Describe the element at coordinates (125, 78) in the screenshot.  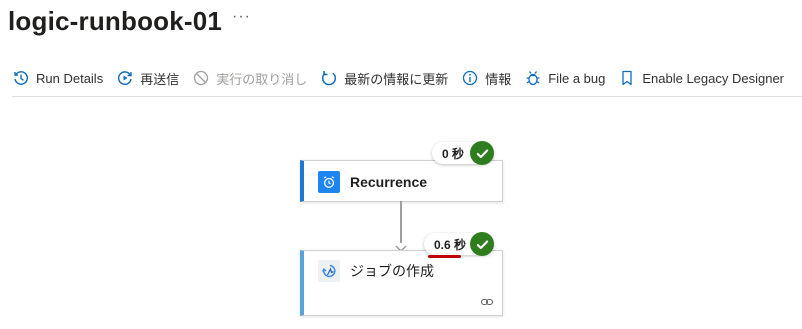
I see `resubmit-icon` at that location.